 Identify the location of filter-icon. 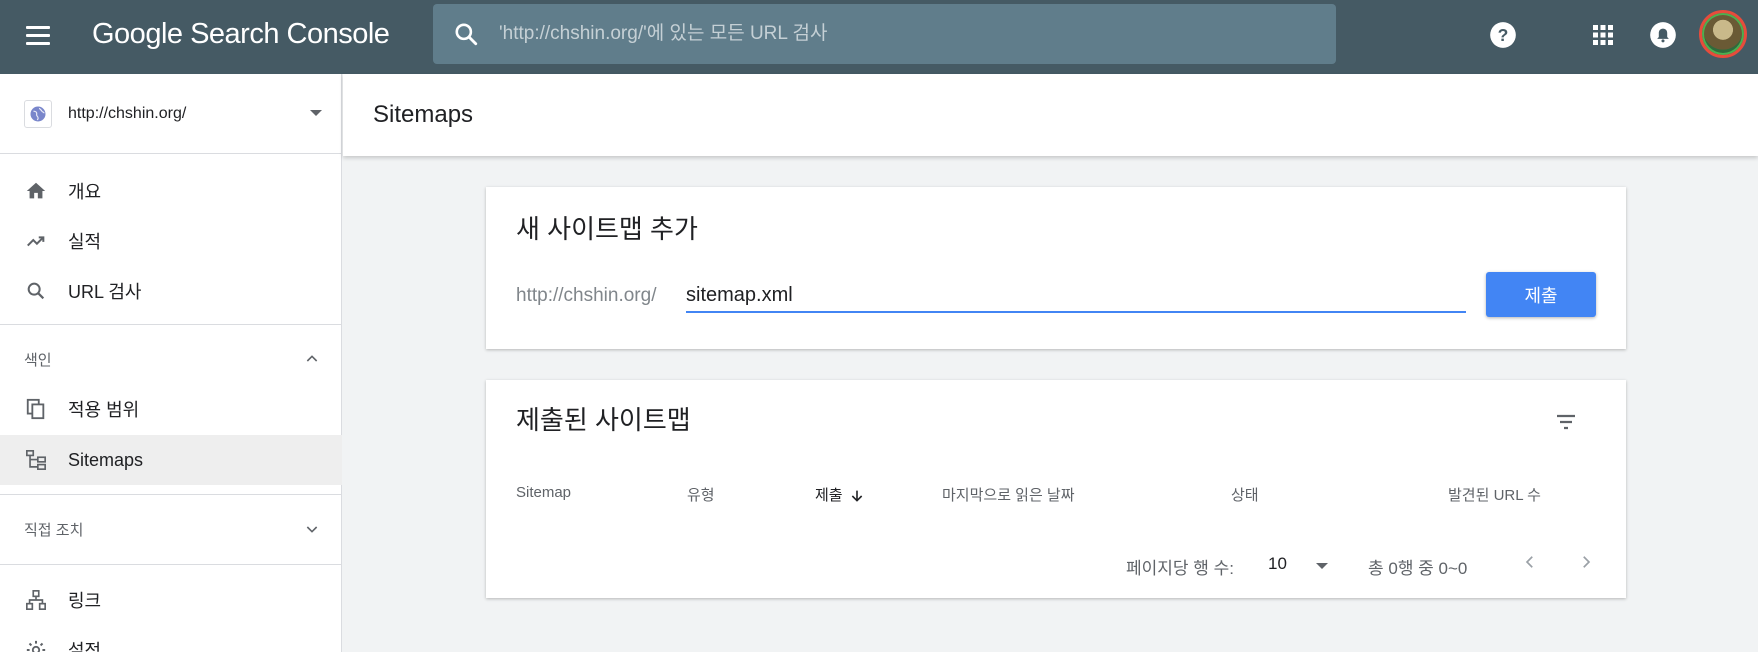
(1566, 422).